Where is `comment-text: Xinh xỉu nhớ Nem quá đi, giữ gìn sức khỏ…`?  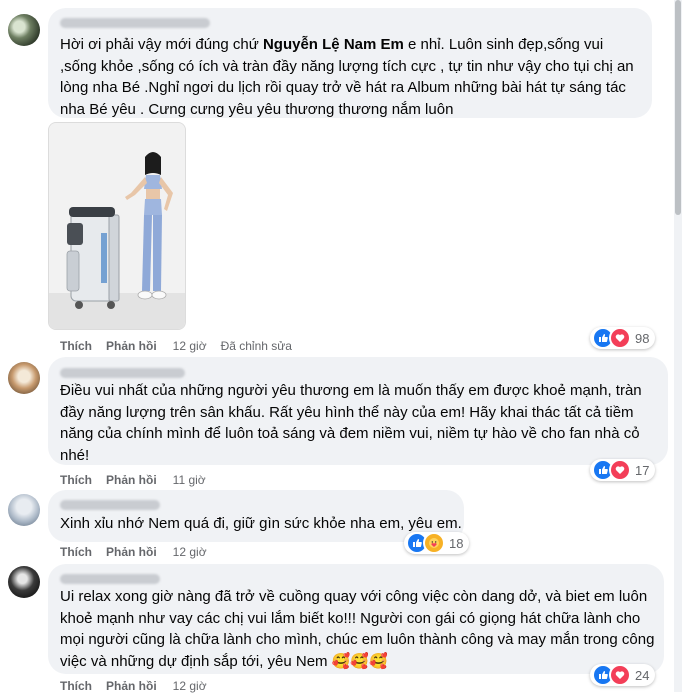
comment-text: Xinh xỉu nhớ Nem quá đi, giữ gìn sức khỏ… is located at coordinates (261, 523).